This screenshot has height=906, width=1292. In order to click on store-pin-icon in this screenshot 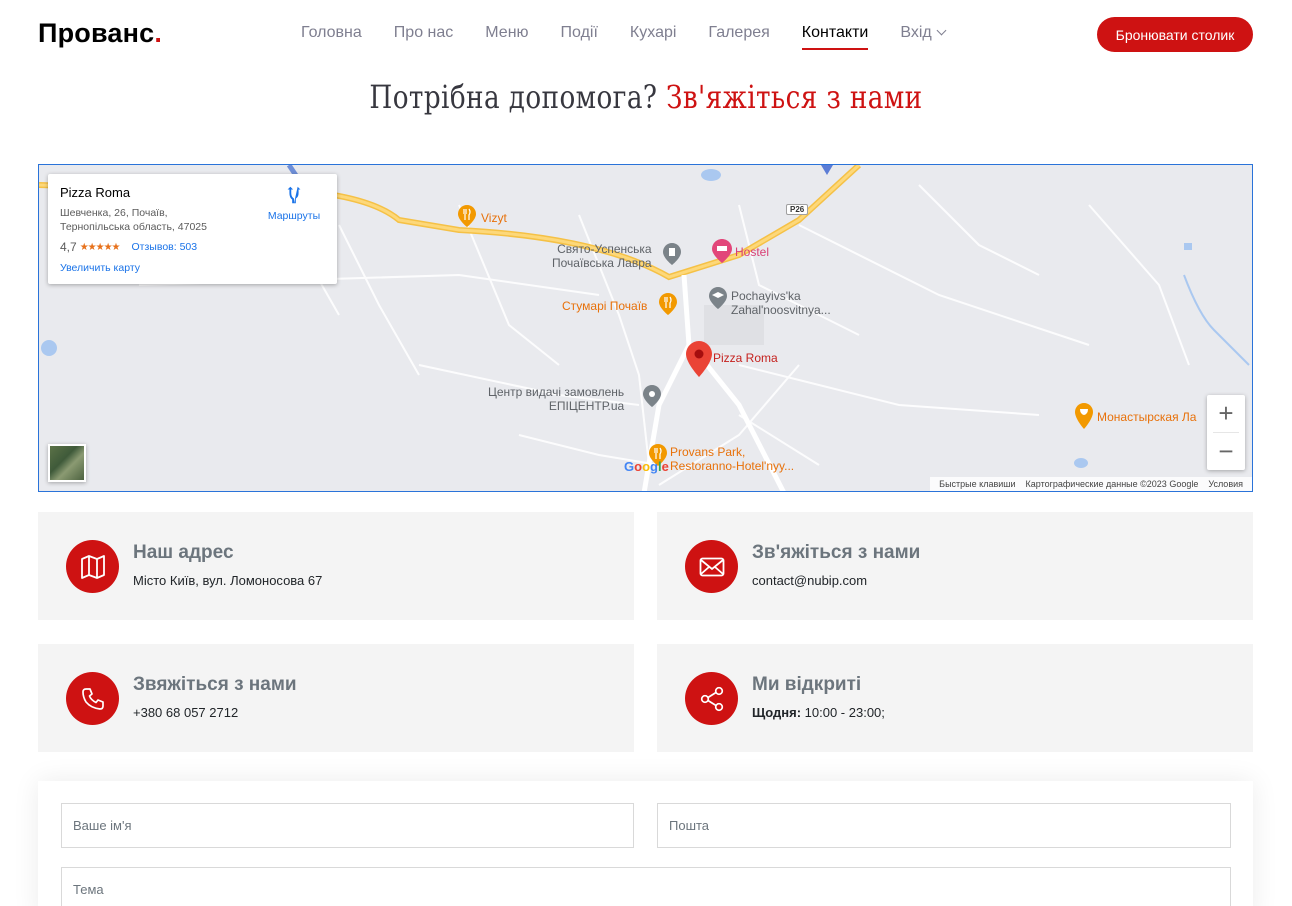, I will do `click(652, 396)`.